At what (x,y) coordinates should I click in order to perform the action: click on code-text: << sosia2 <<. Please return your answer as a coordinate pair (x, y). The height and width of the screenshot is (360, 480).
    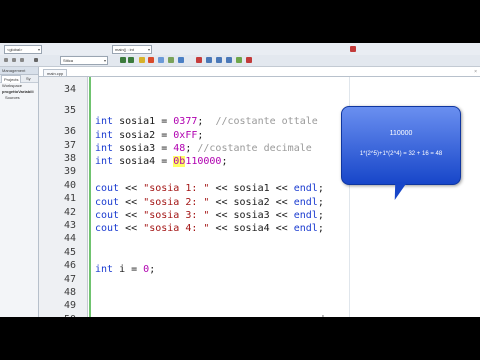
    Looking at the image, I should click on (251, 202).